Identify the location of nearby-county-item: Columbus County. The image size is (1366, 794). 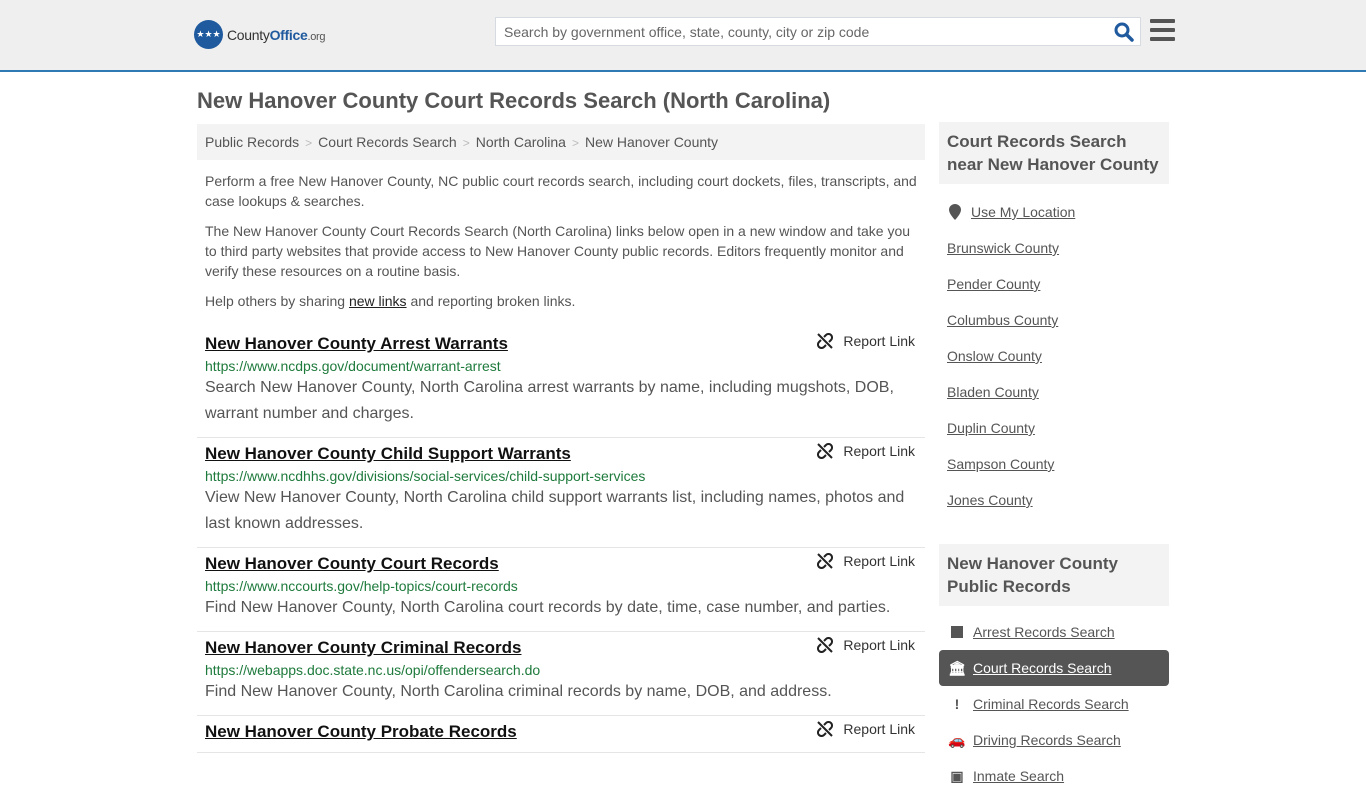
(1054, 320).